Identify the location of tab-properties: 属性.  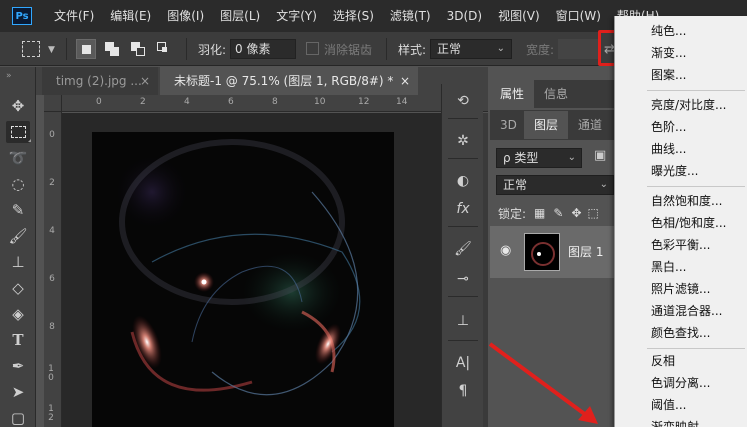
(512, 94).